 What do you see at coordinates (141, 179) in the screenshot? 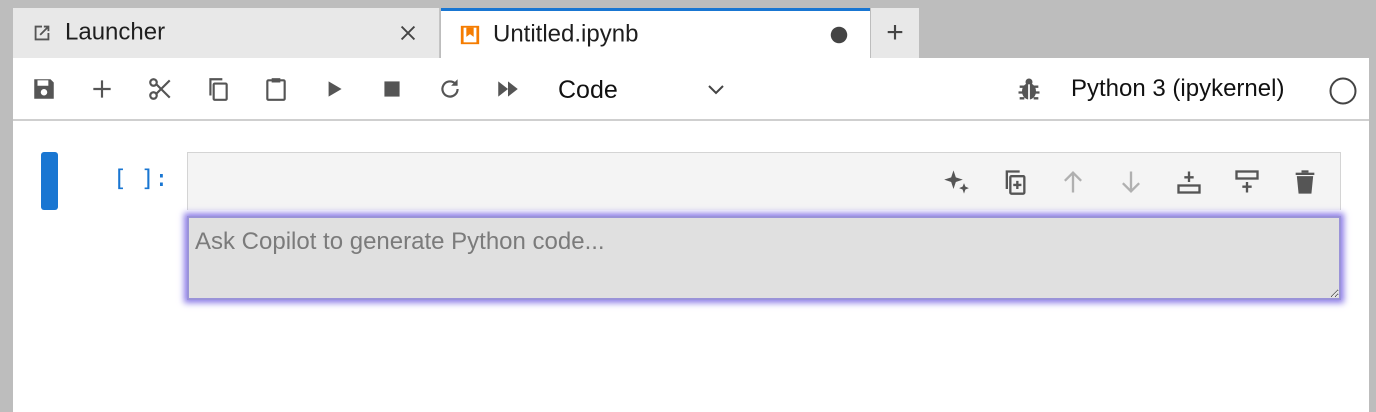
I see `cell-prompt: [ ]:` at bounding box center [141, 179].